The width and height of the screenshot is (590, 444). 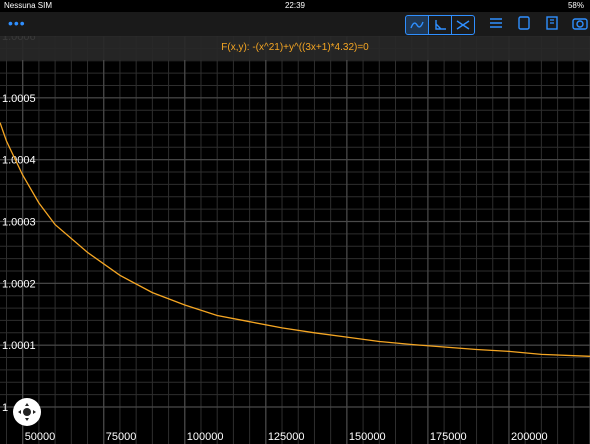 What do you see at coordinates (5, 408) in the screenshot?
I see `y-tick-label: 1` at bounding box center [5, 408].